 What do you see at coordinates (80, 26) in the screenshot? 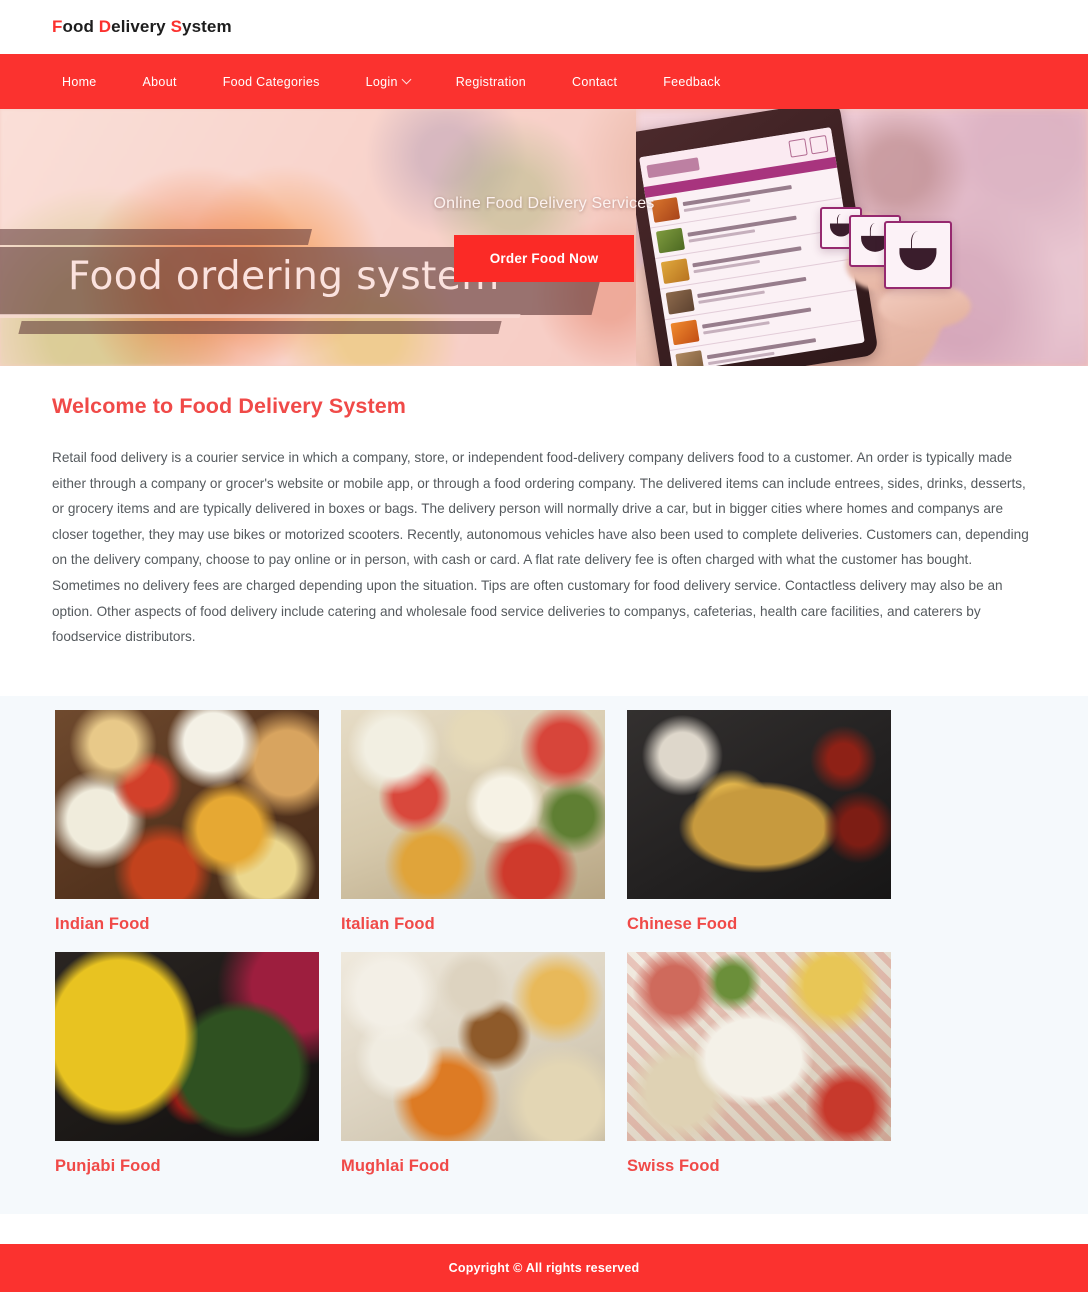
I see `logo-text-ood: ood` at bounding box center [80, 26].